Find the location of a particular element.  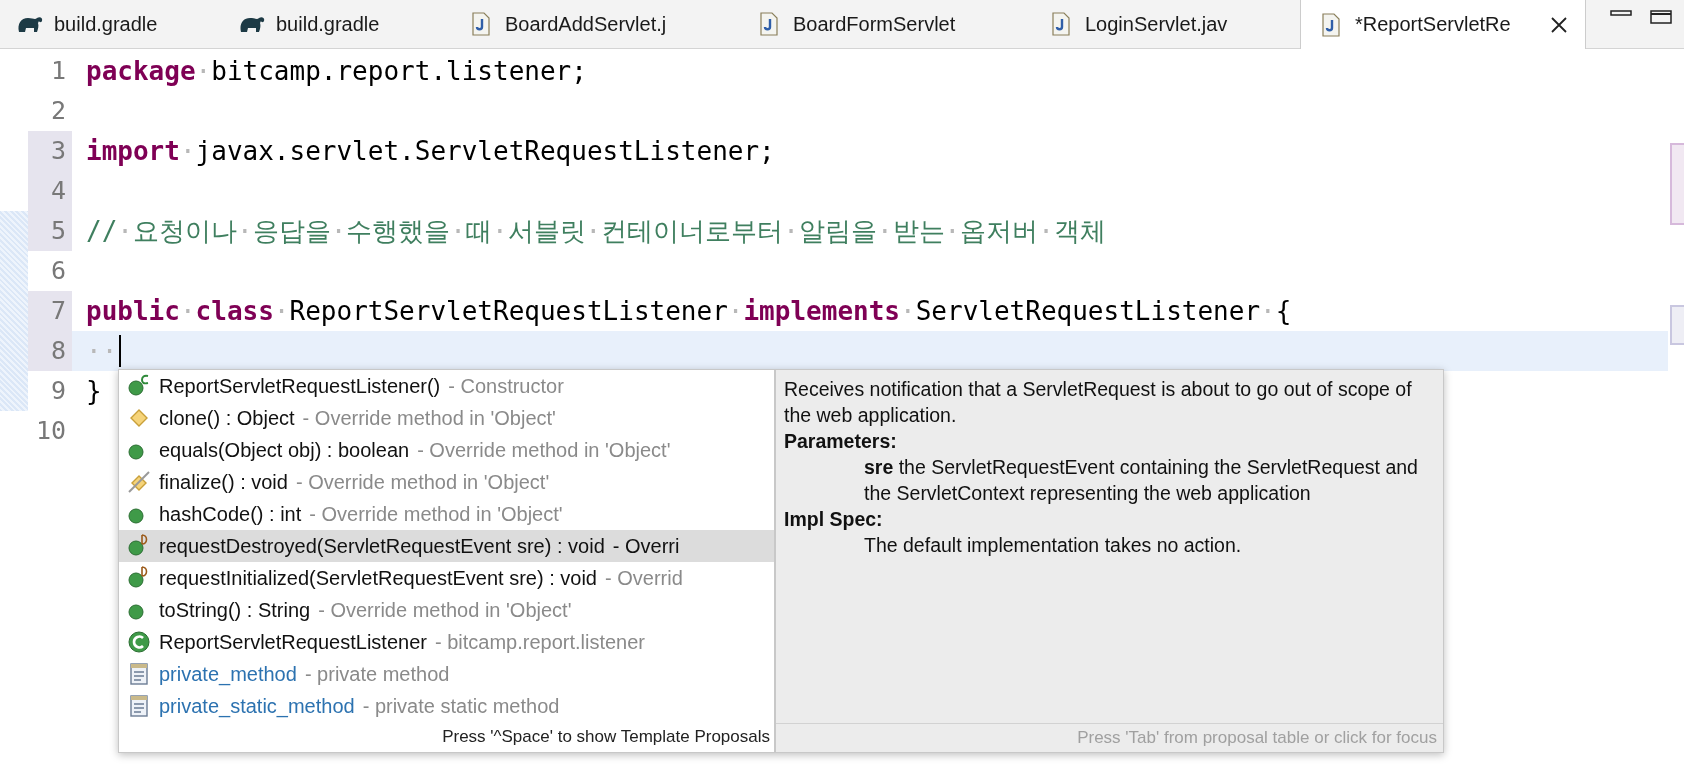

proposal-item: requestInitialized(ServletRequestEvent sre) : void - Overrid is located at coordinates (446, 578).